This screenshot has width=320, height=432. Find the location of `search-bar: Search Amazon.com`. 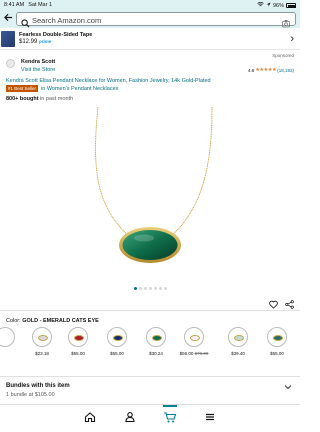

search-bar: Search Amazon.com is located at coordinates (150, 19).